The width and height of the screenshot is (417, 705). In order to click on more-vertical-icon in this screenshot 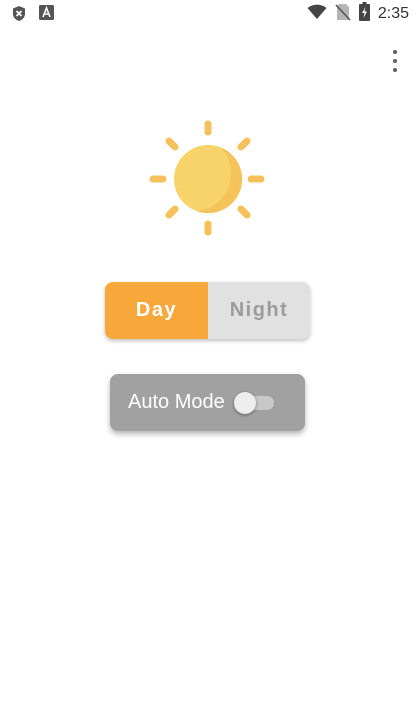, I will do `click(395, 61)`.